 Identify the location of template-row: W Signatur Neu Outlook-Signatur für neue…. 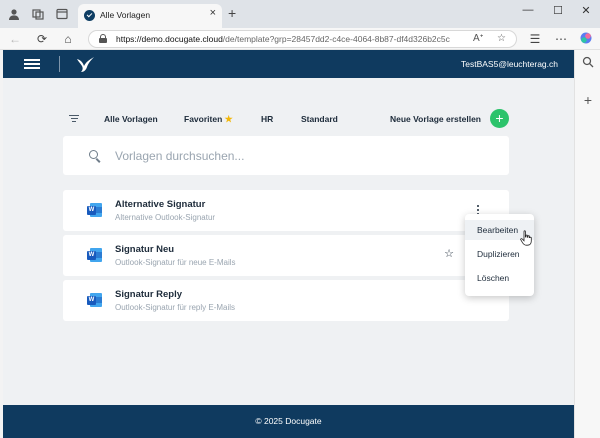
(286, 255).